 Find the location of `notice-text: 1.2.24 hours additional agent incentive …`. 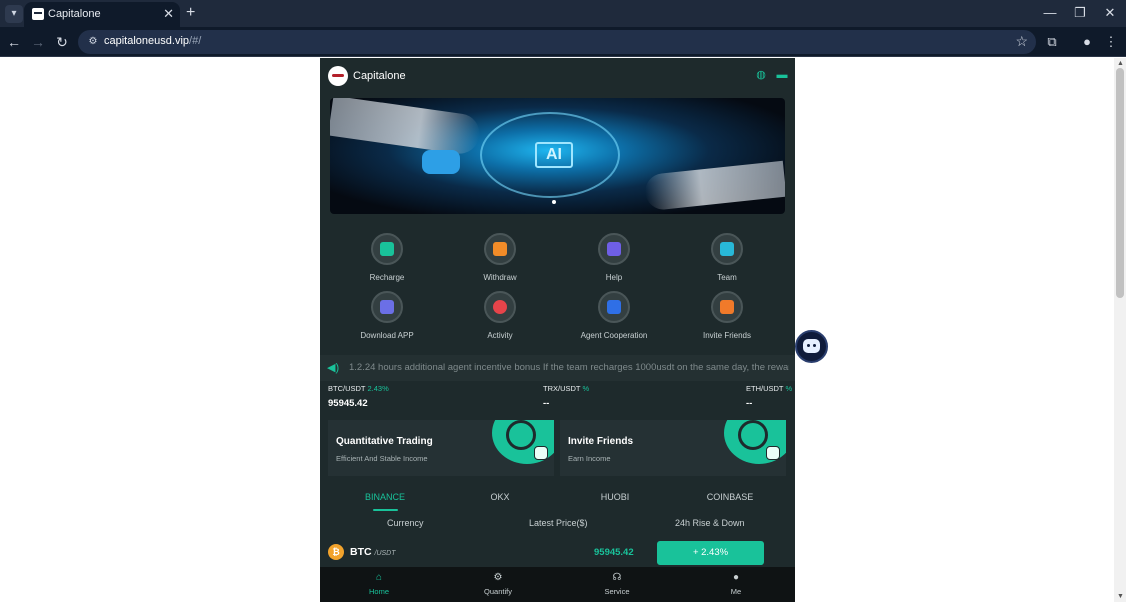

notice-text: 1.2.24 hours additional agent incentive … is located at coordinates (569, 367).